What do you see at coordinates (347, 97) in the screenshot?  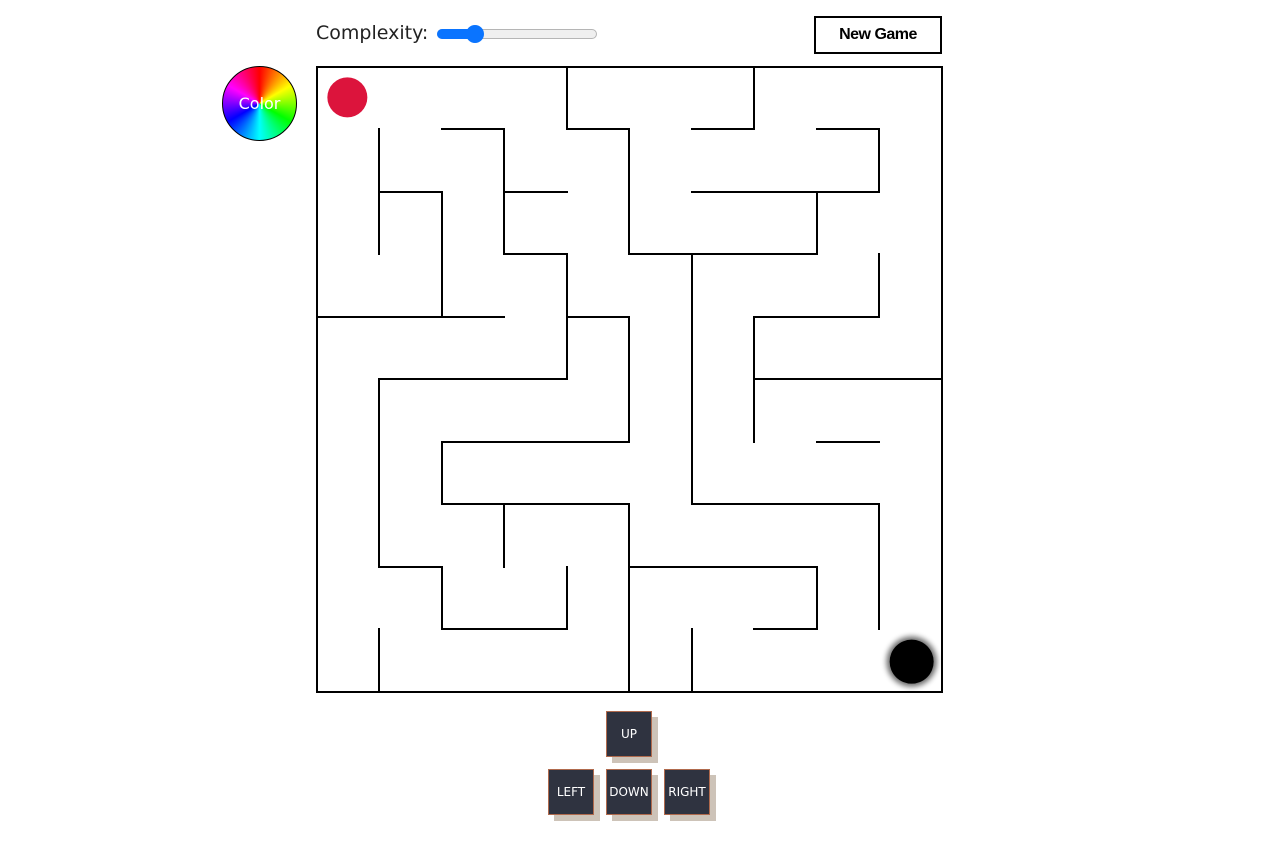 I see `player-marker` at bounding box center [347, 97].